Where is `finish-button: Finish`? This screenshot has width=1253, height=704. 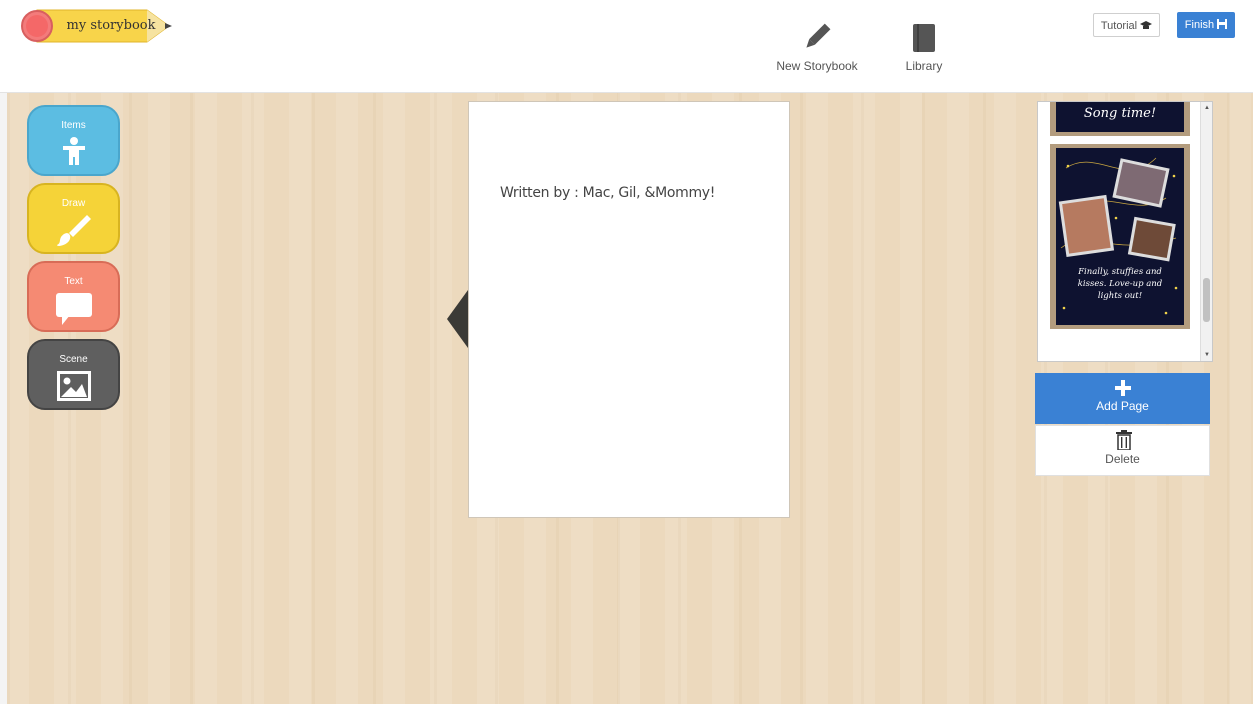
finish-button: Finish is located at coordinates (1206, 25).